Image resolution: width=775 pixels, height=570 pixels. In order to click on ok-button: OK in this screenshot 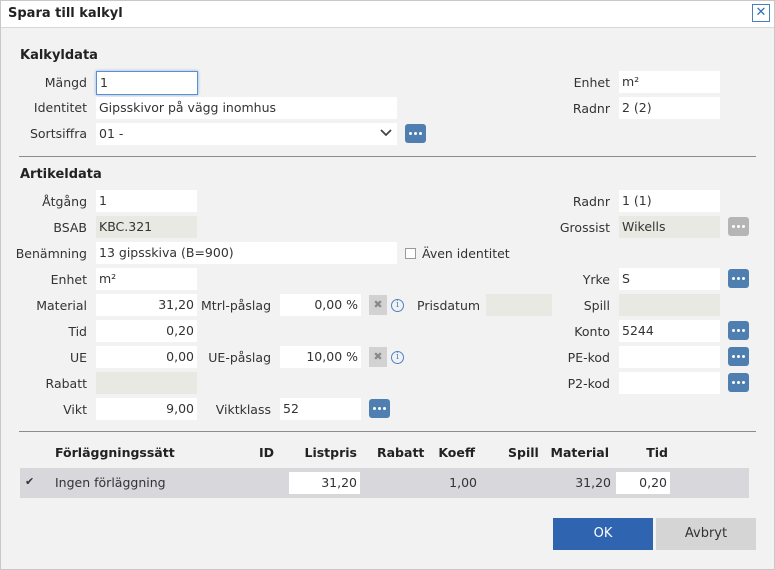, I will do `click(603, 534)`.